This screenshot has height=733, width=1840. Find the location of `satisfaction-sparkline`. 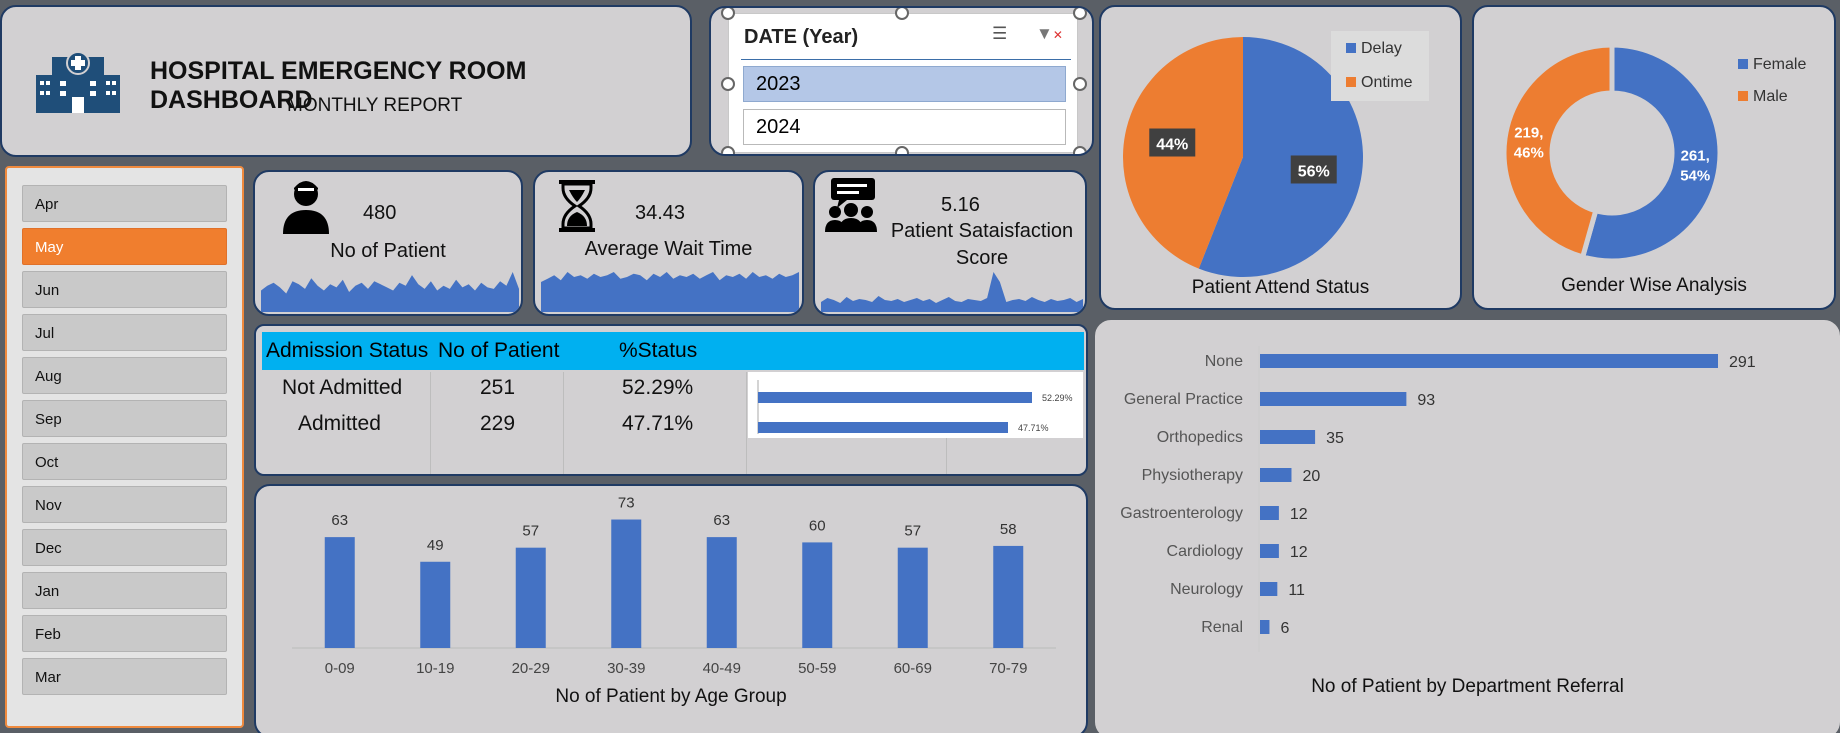

satisfaction-sparkline is located at coordinates (952, 292).